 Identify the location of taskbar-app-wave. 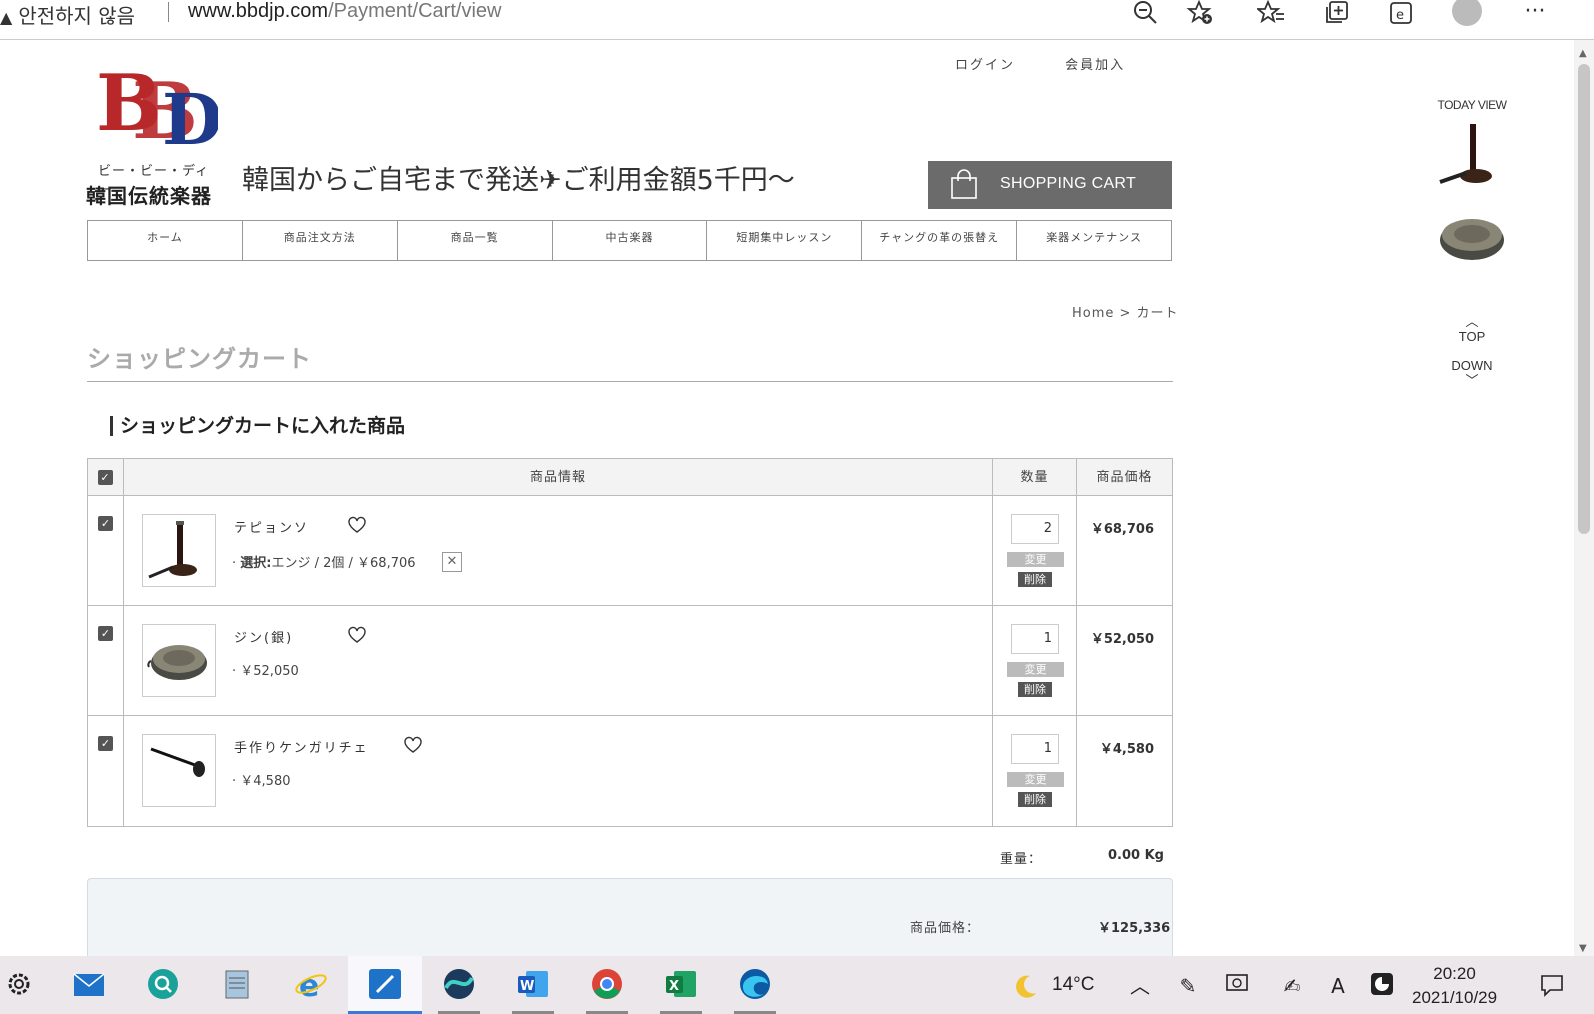
(459, 985).